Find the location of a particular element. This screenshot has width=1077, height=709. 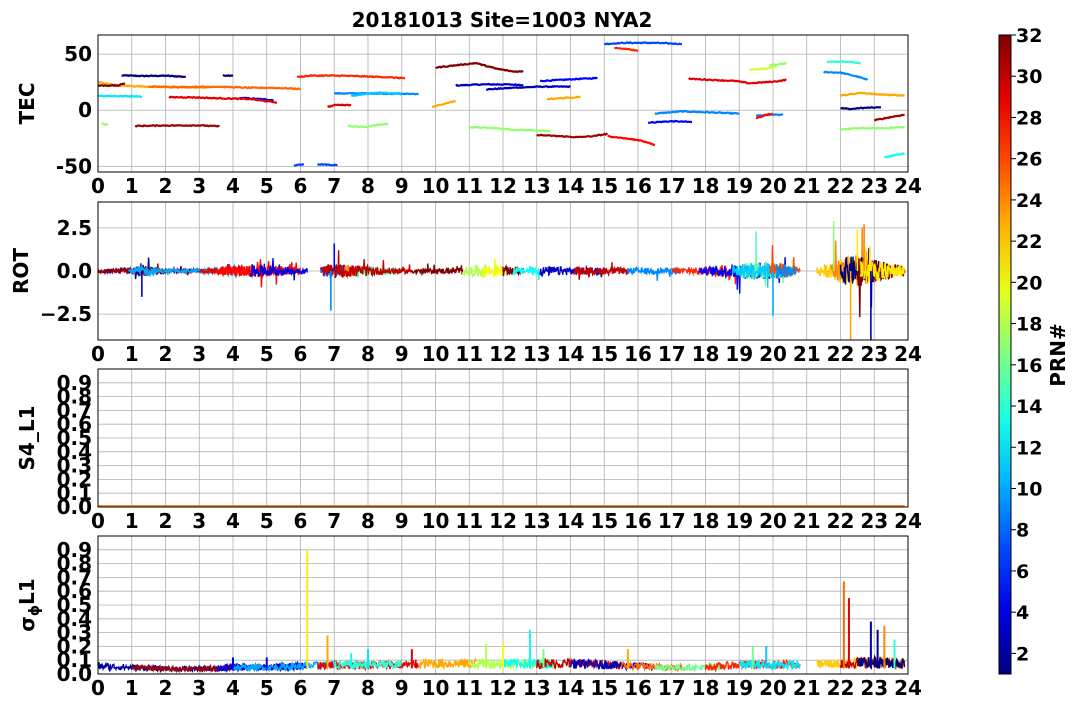

data-area is located at coordinates (502, 611).